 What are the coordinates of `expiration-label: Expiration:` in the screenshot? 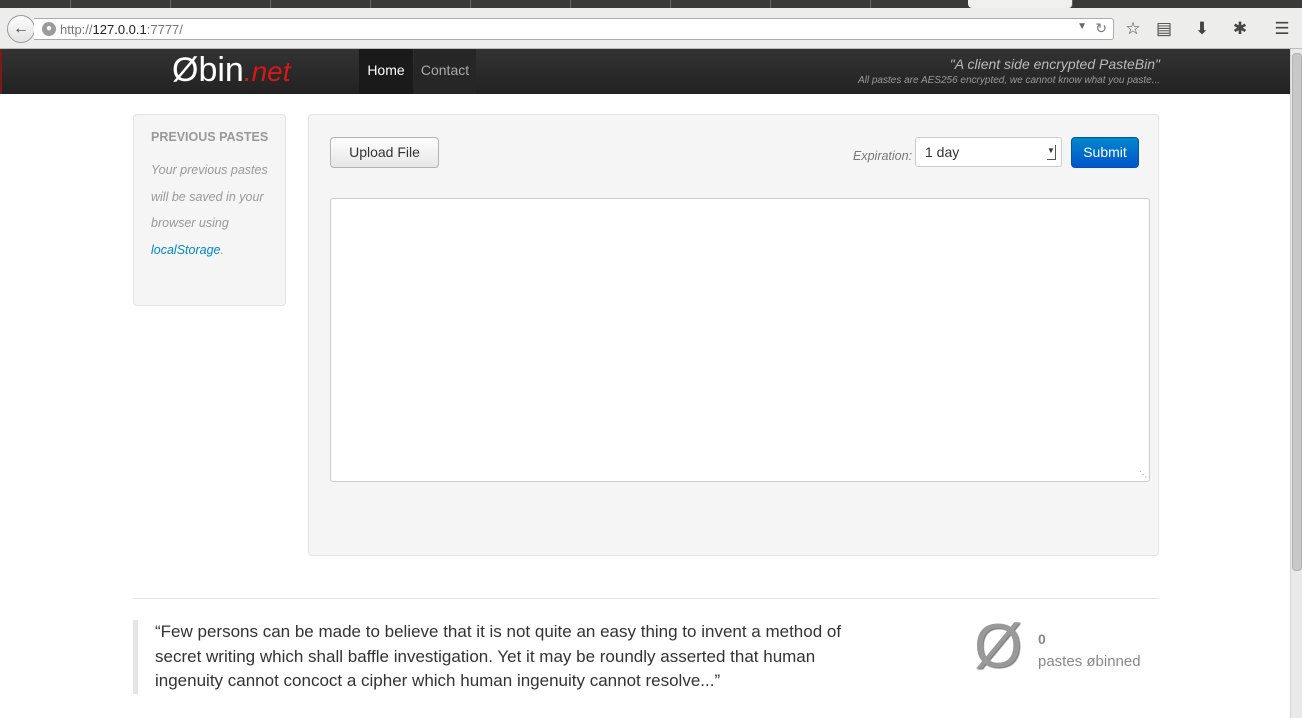 It's located at (883, 156).